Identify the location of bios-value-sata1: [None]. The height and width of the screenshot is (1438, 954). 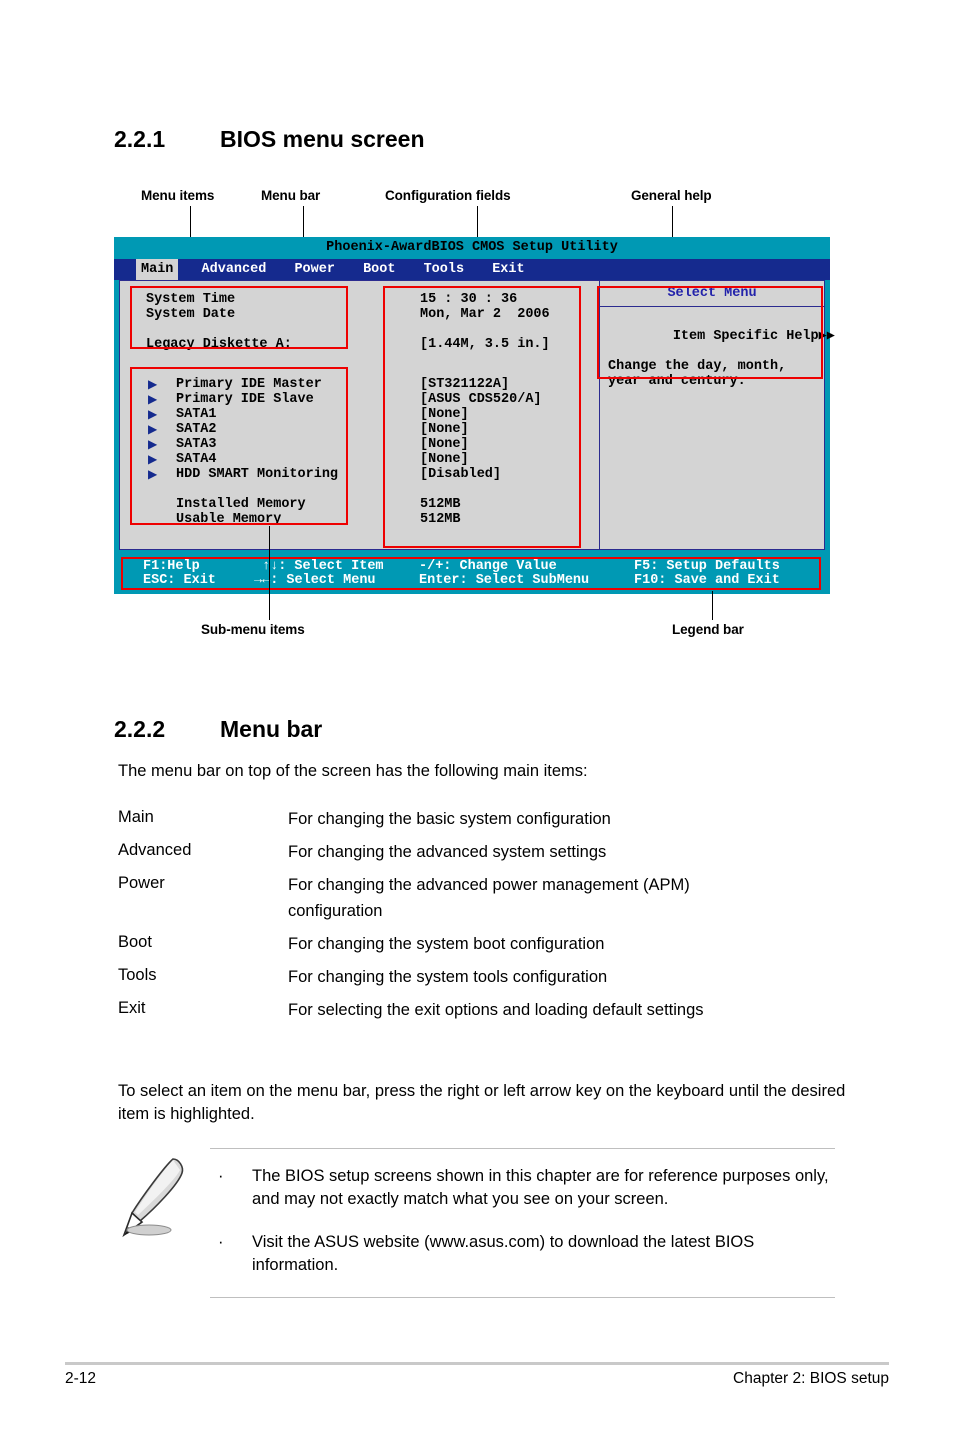
(444, 414).